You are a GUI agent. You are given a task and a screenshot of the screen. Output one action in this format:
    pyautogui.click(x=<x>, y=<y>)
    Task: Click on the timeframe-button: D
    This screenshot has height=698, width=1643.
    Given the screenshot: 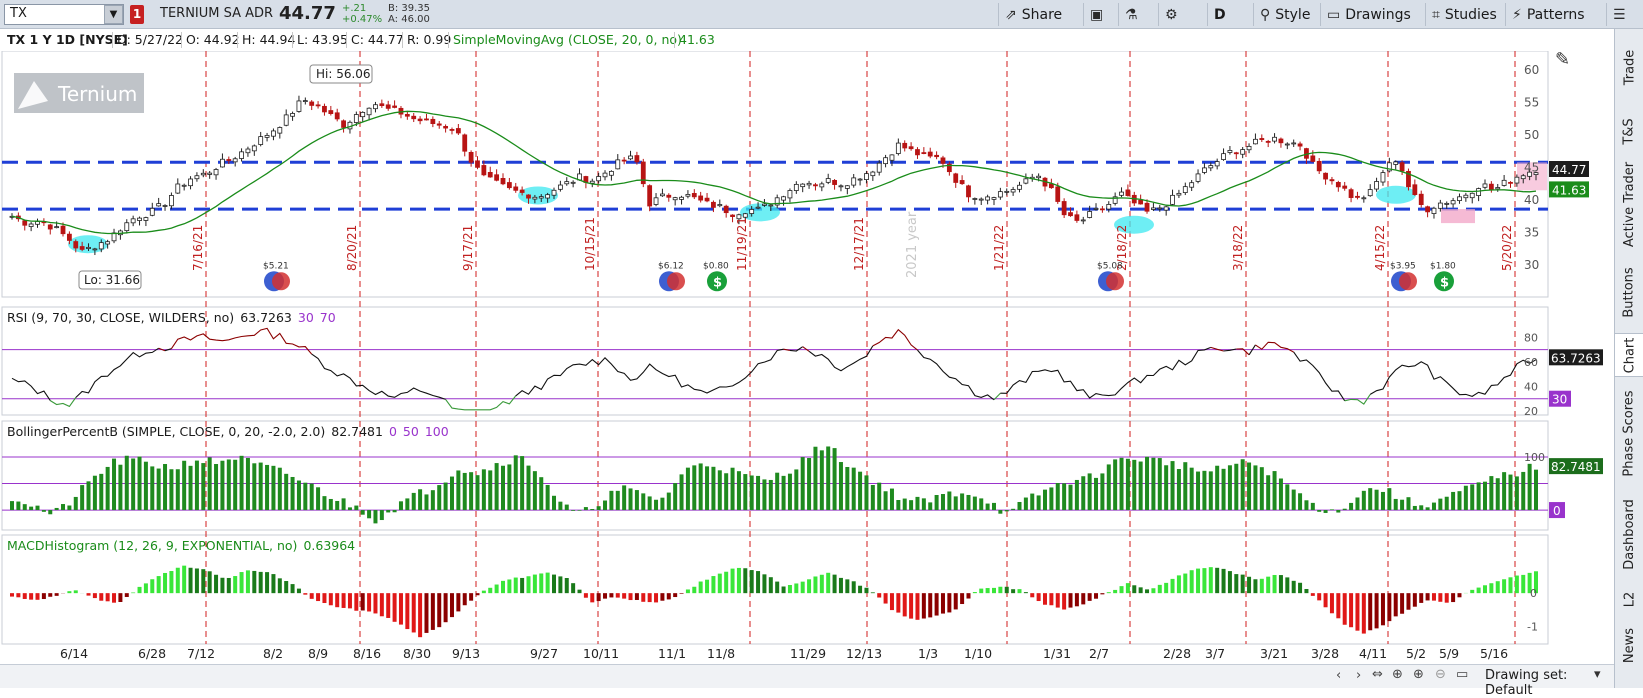 What is the action you would take?
    pyautogui.click(x=1219, y=14)
    